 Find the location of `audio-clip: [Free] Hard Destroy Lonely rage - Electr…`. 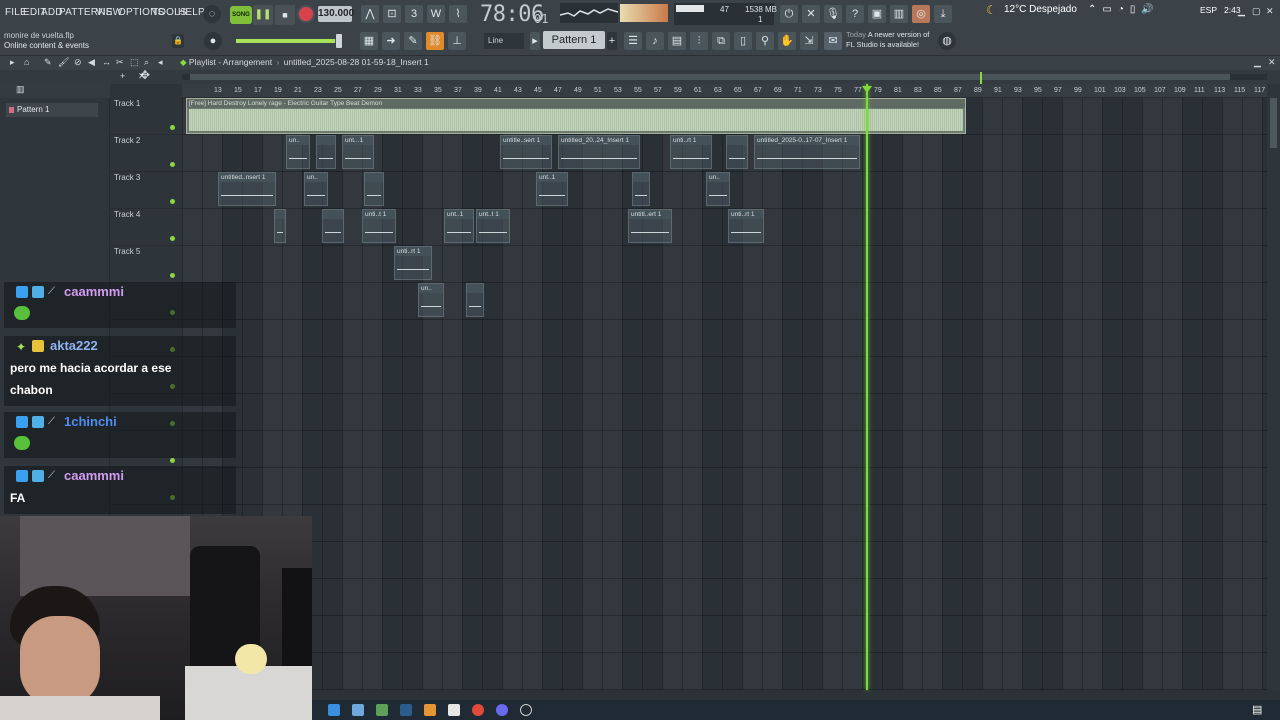

audio-clip: [Free] Hard Destroy Lonely rage - Electr… is located at coordinates (576, 116).